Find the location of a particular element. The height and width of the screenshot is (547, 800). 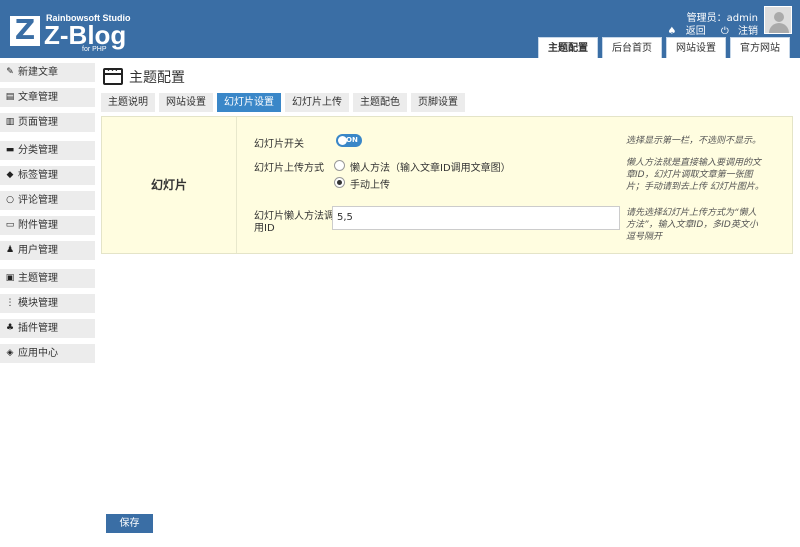

ids-hint-3: 逗号隔开 is located at coordinates (644, 237).